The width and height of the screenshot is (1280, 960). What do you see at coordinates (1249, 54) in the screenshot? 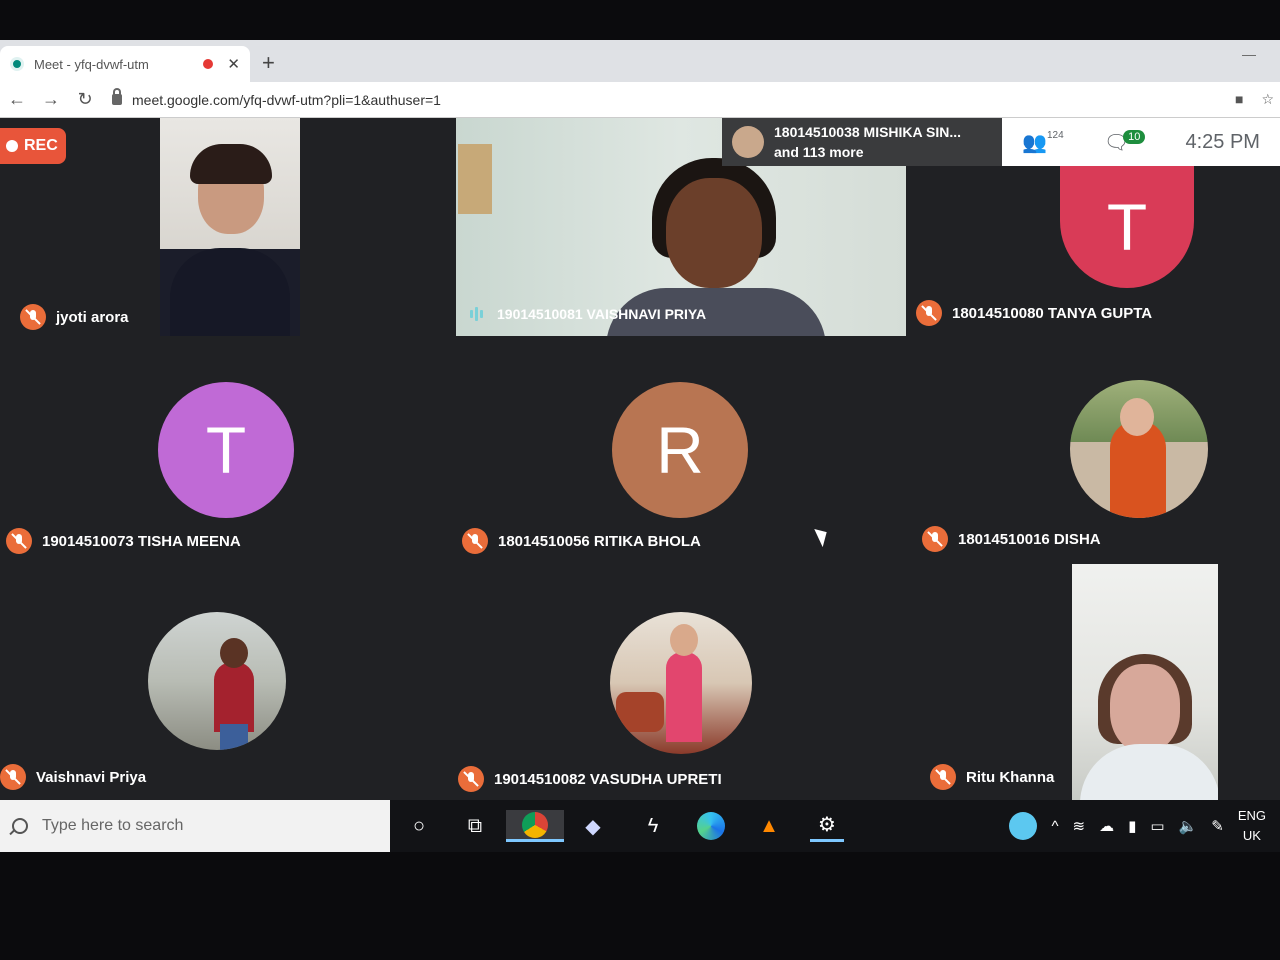
I see `minimize-icon: —` at bounding box center [1249, 54].